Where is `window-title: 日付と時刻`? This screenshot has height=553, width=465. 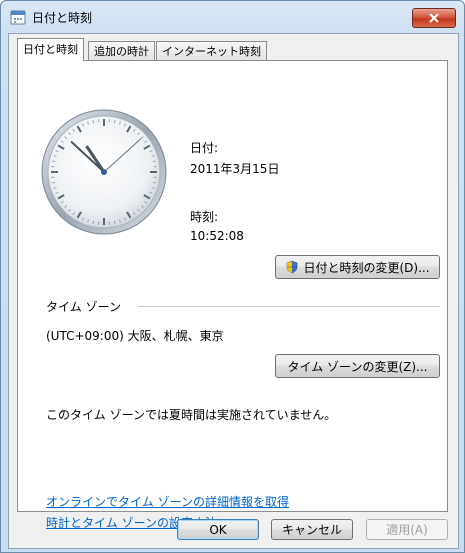
window-title: 日付と時刻 is located at coordinates (62, 18).